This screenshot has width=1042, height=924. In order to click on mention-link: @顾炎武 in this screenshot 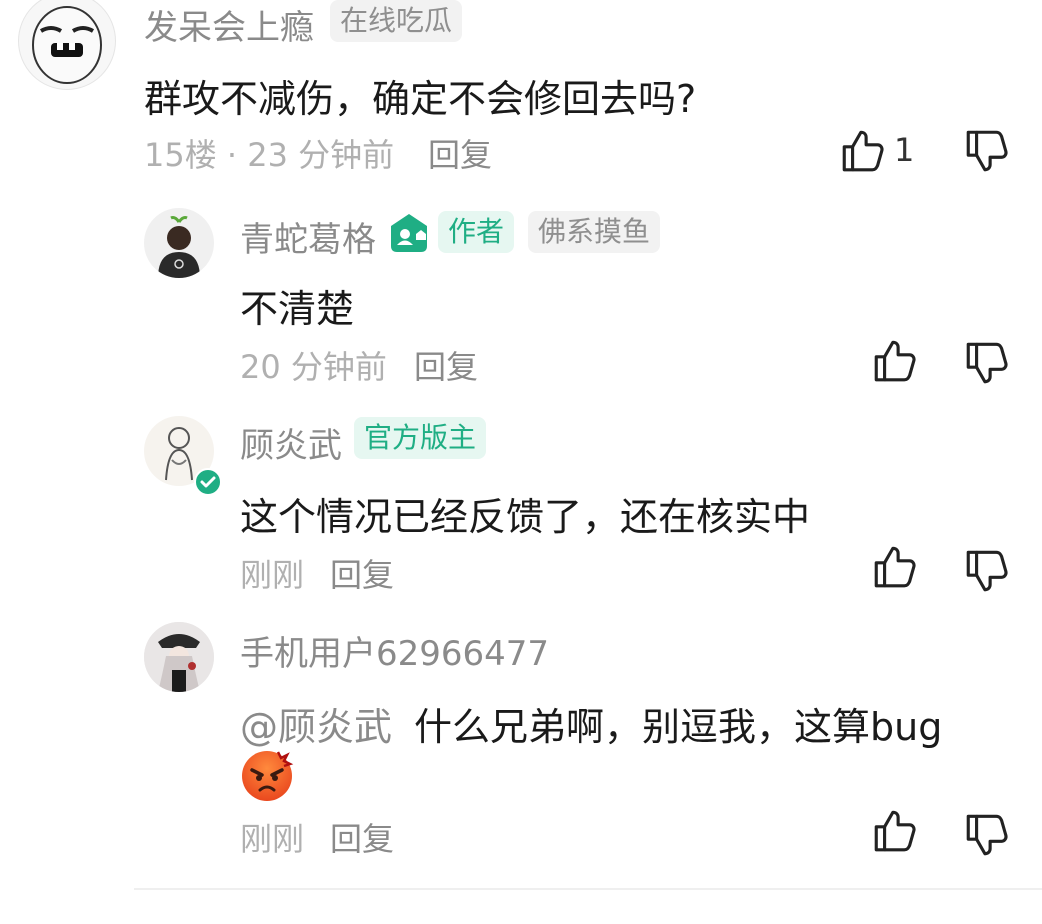, I will do `click(316, 727)`.